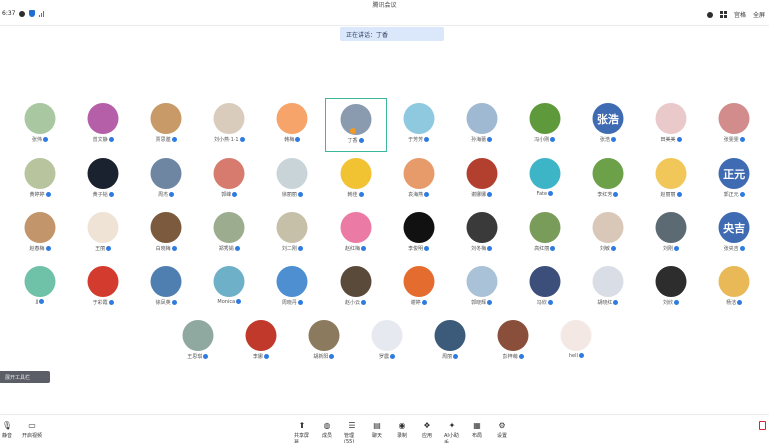 The height and width of the screenshot is (443, 769). What do you see at coordinates (103, 288) in the screenshot?
I see `participant-tile: 于彩霞` at bounding box center [103, 288].